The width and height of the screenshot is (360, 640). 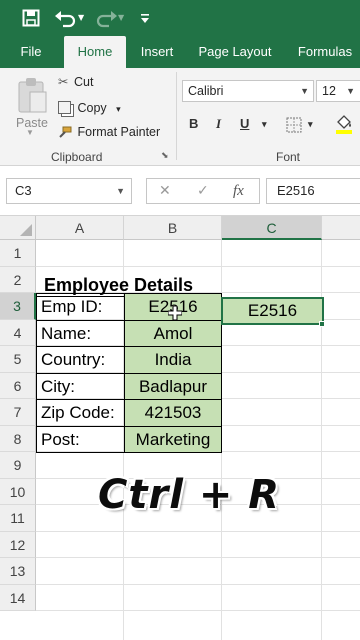 What do you see at coordinates (165, 191) in the screenshot?
I see `cancel-icon: ✕` at bounding box center [165, 191].